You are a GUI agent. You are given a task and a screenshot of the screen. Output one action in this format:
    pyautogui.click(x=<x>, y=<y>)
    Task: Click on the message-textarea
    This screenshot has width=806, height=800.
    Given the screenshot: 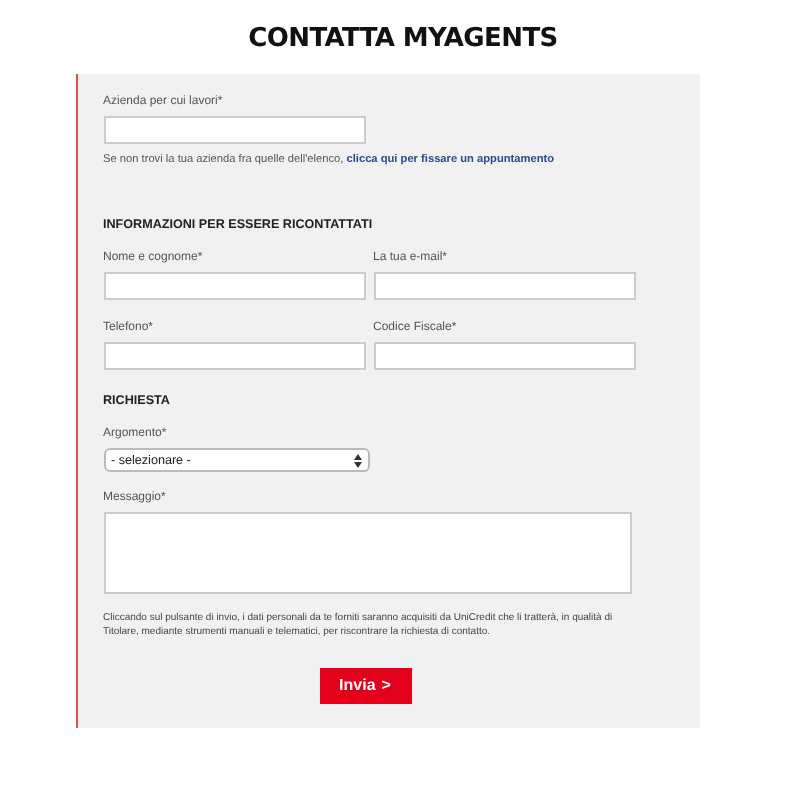 What is the action you would take?
    pyautogui.click(x=367, y=553)
    